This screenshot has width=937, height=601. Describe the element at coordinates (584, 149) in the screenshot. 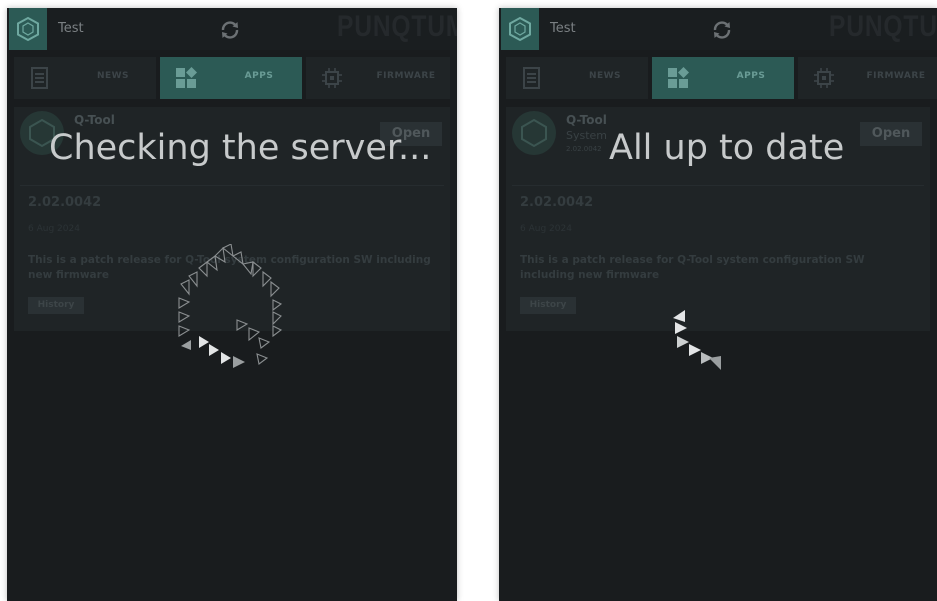

I see `app-installed-version: 2.02.0042` at that location.